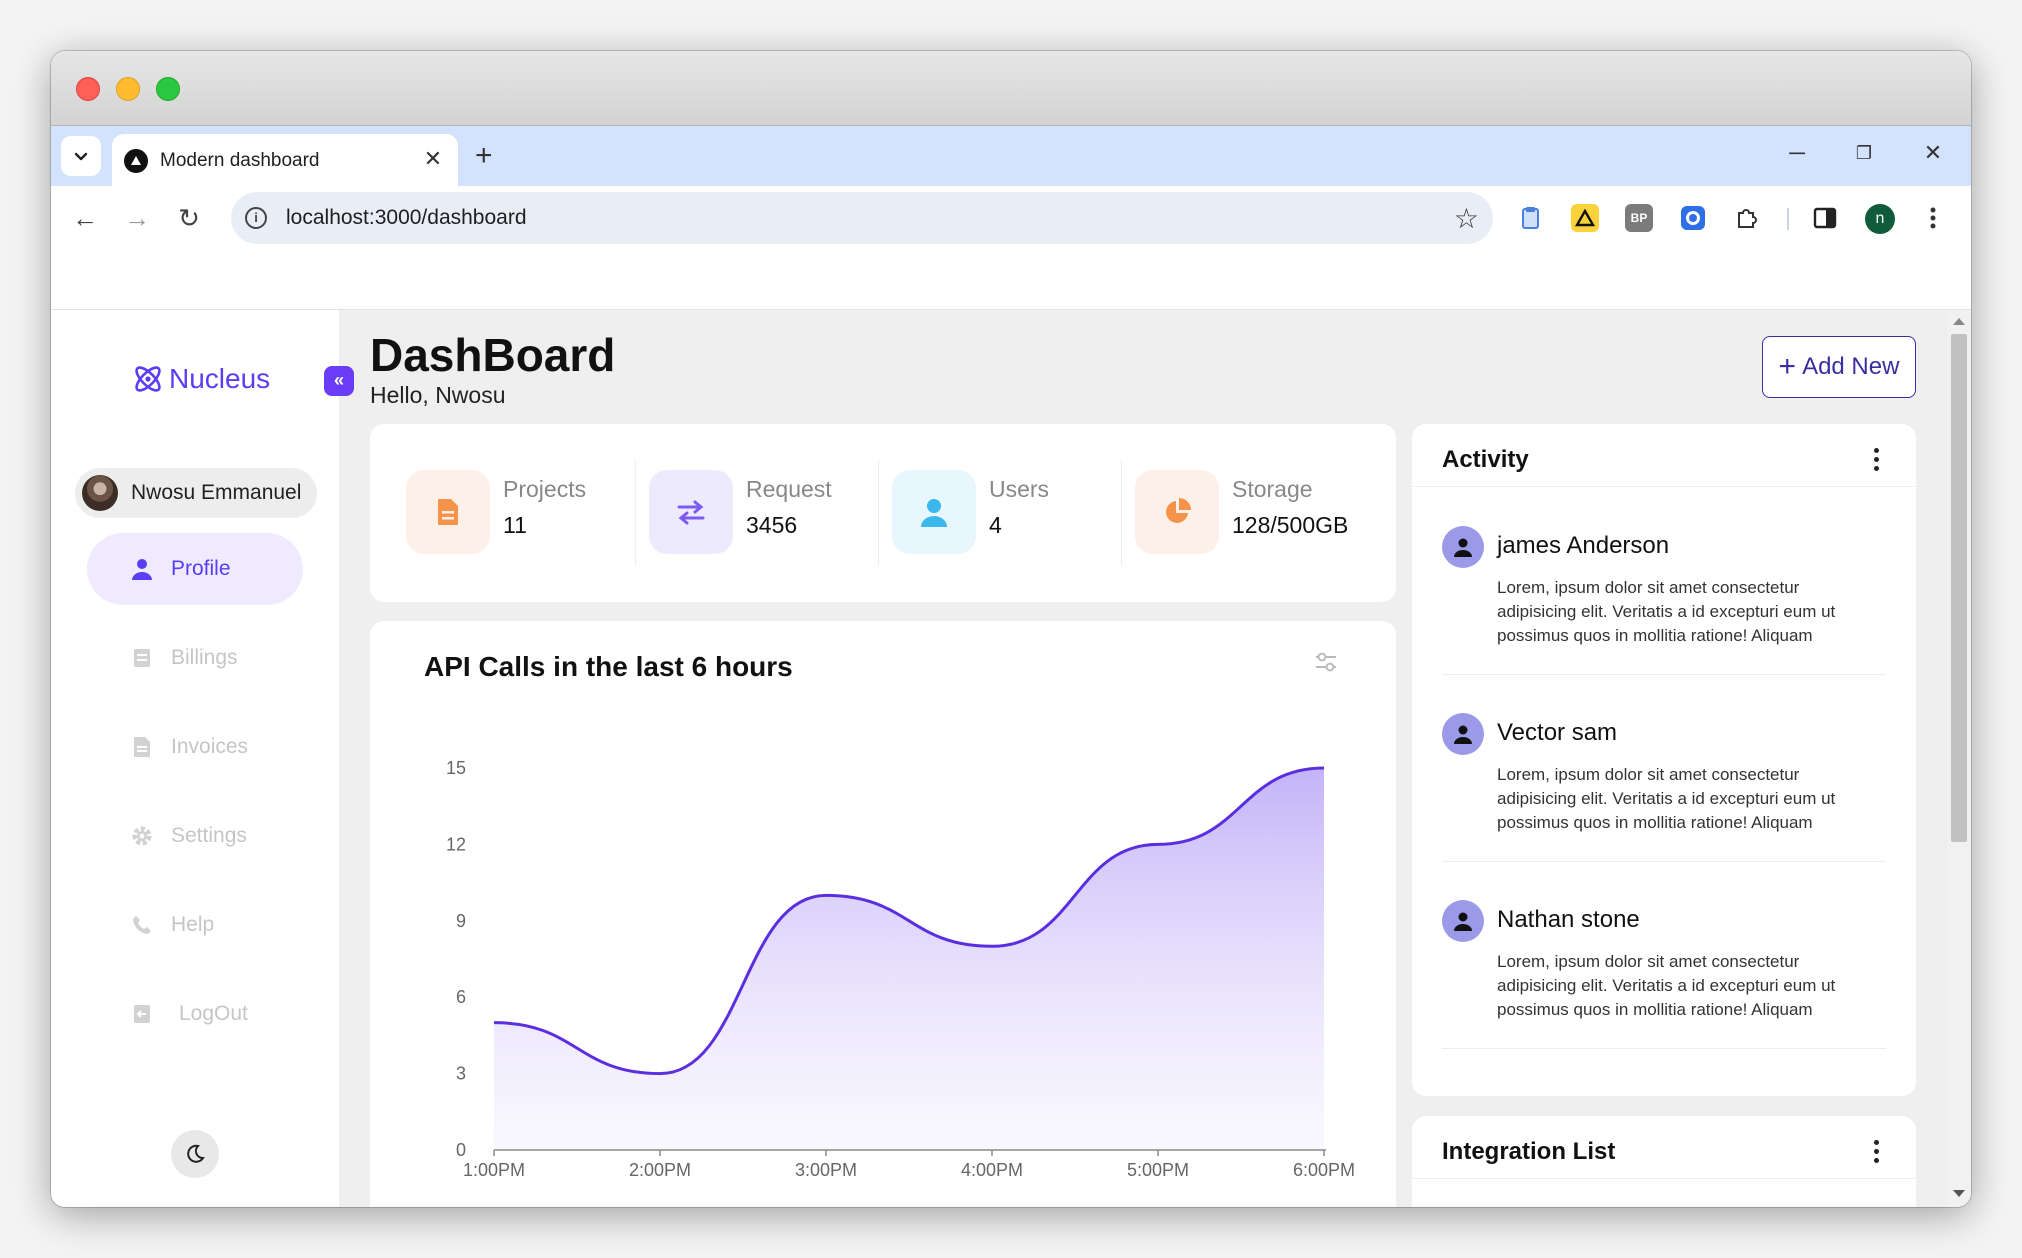 The height and width of the screenshot is (1258, 2022). What do you see at coordinates (240, 160) in the screenshot?
I see `tab-title: Modern dashboard` at bounding box center [240, 160].